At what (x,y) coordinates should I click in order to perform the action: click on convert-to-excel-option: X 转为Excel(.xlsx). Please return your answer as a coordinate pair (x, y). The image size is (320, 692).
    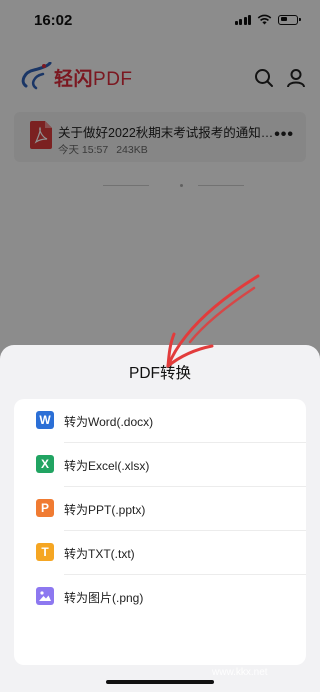
    Looking at the image, I should click on (160, 465).